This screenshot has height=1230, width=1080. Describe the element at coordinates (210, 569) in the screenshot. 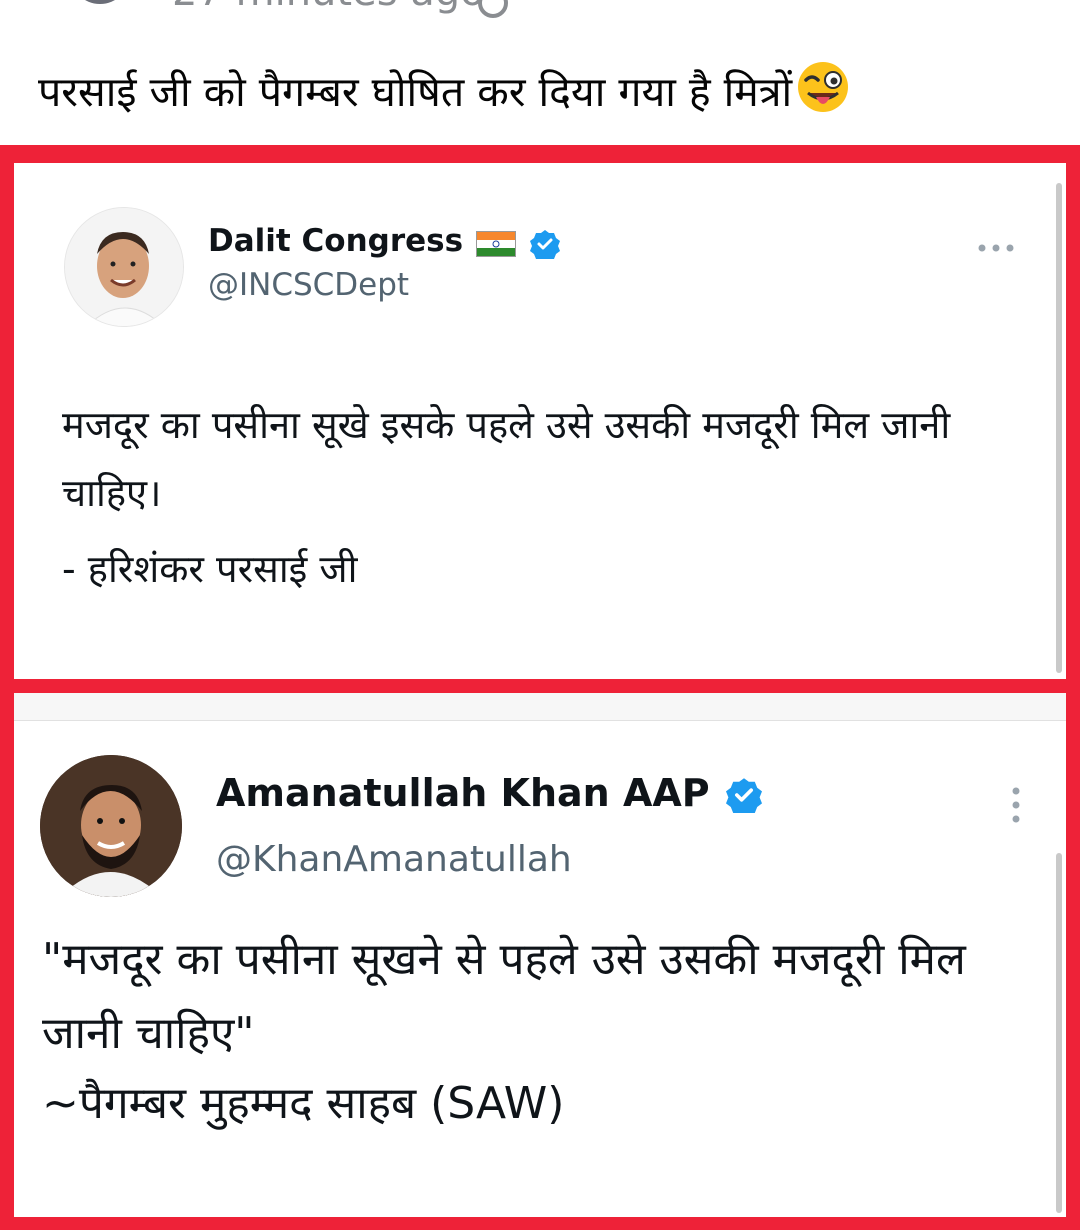

I see `tweet-attribution: - हरिशंकर परसाई जी` at that location.